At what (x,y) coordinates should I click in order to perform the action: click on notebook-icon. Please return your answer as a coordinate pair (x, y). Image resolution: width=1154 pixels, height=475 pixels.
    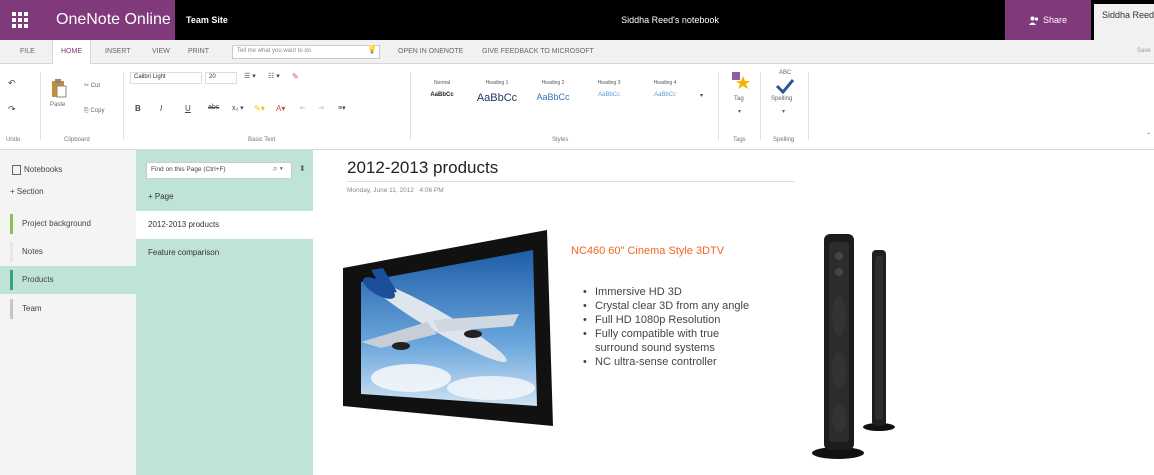
    Looking at the image, I should click on (16, 170).